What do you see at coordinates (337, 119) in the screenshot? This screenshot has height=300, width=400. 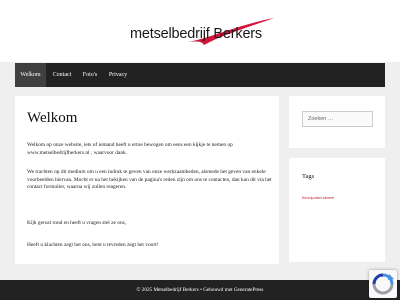 I see `search-input` at bounding box center [337, 119].